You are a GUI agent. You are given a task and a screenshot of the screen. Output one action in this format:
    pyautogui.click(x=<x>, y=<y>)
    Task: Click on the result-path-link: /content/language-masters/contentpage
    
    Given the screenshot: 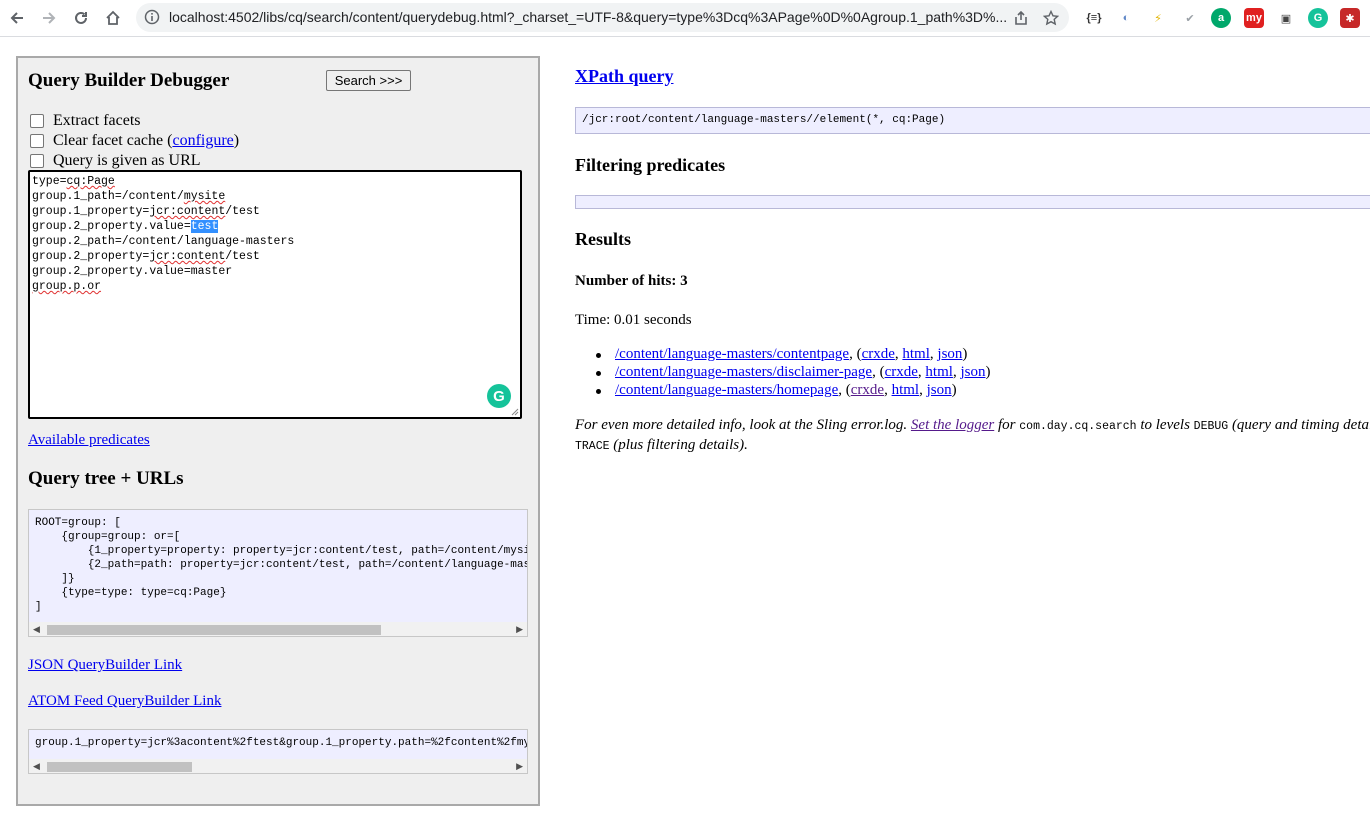 What is the action you would take?
    pyautogui.click(x=732, y=354)
    